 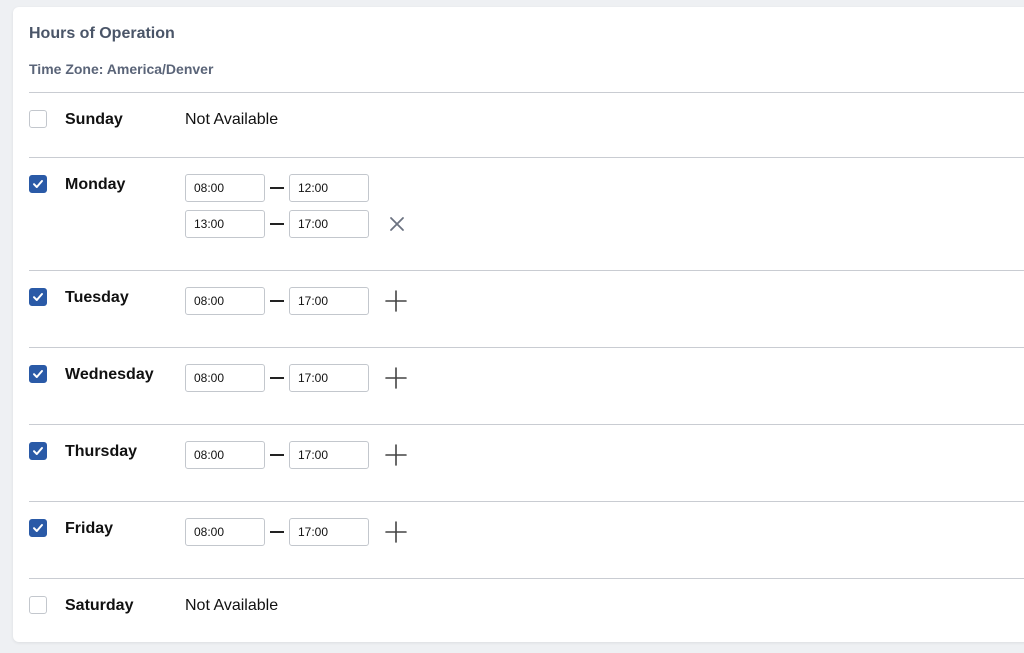 I want to click on end-time-input: 12:00, so click(x=329, y=188).